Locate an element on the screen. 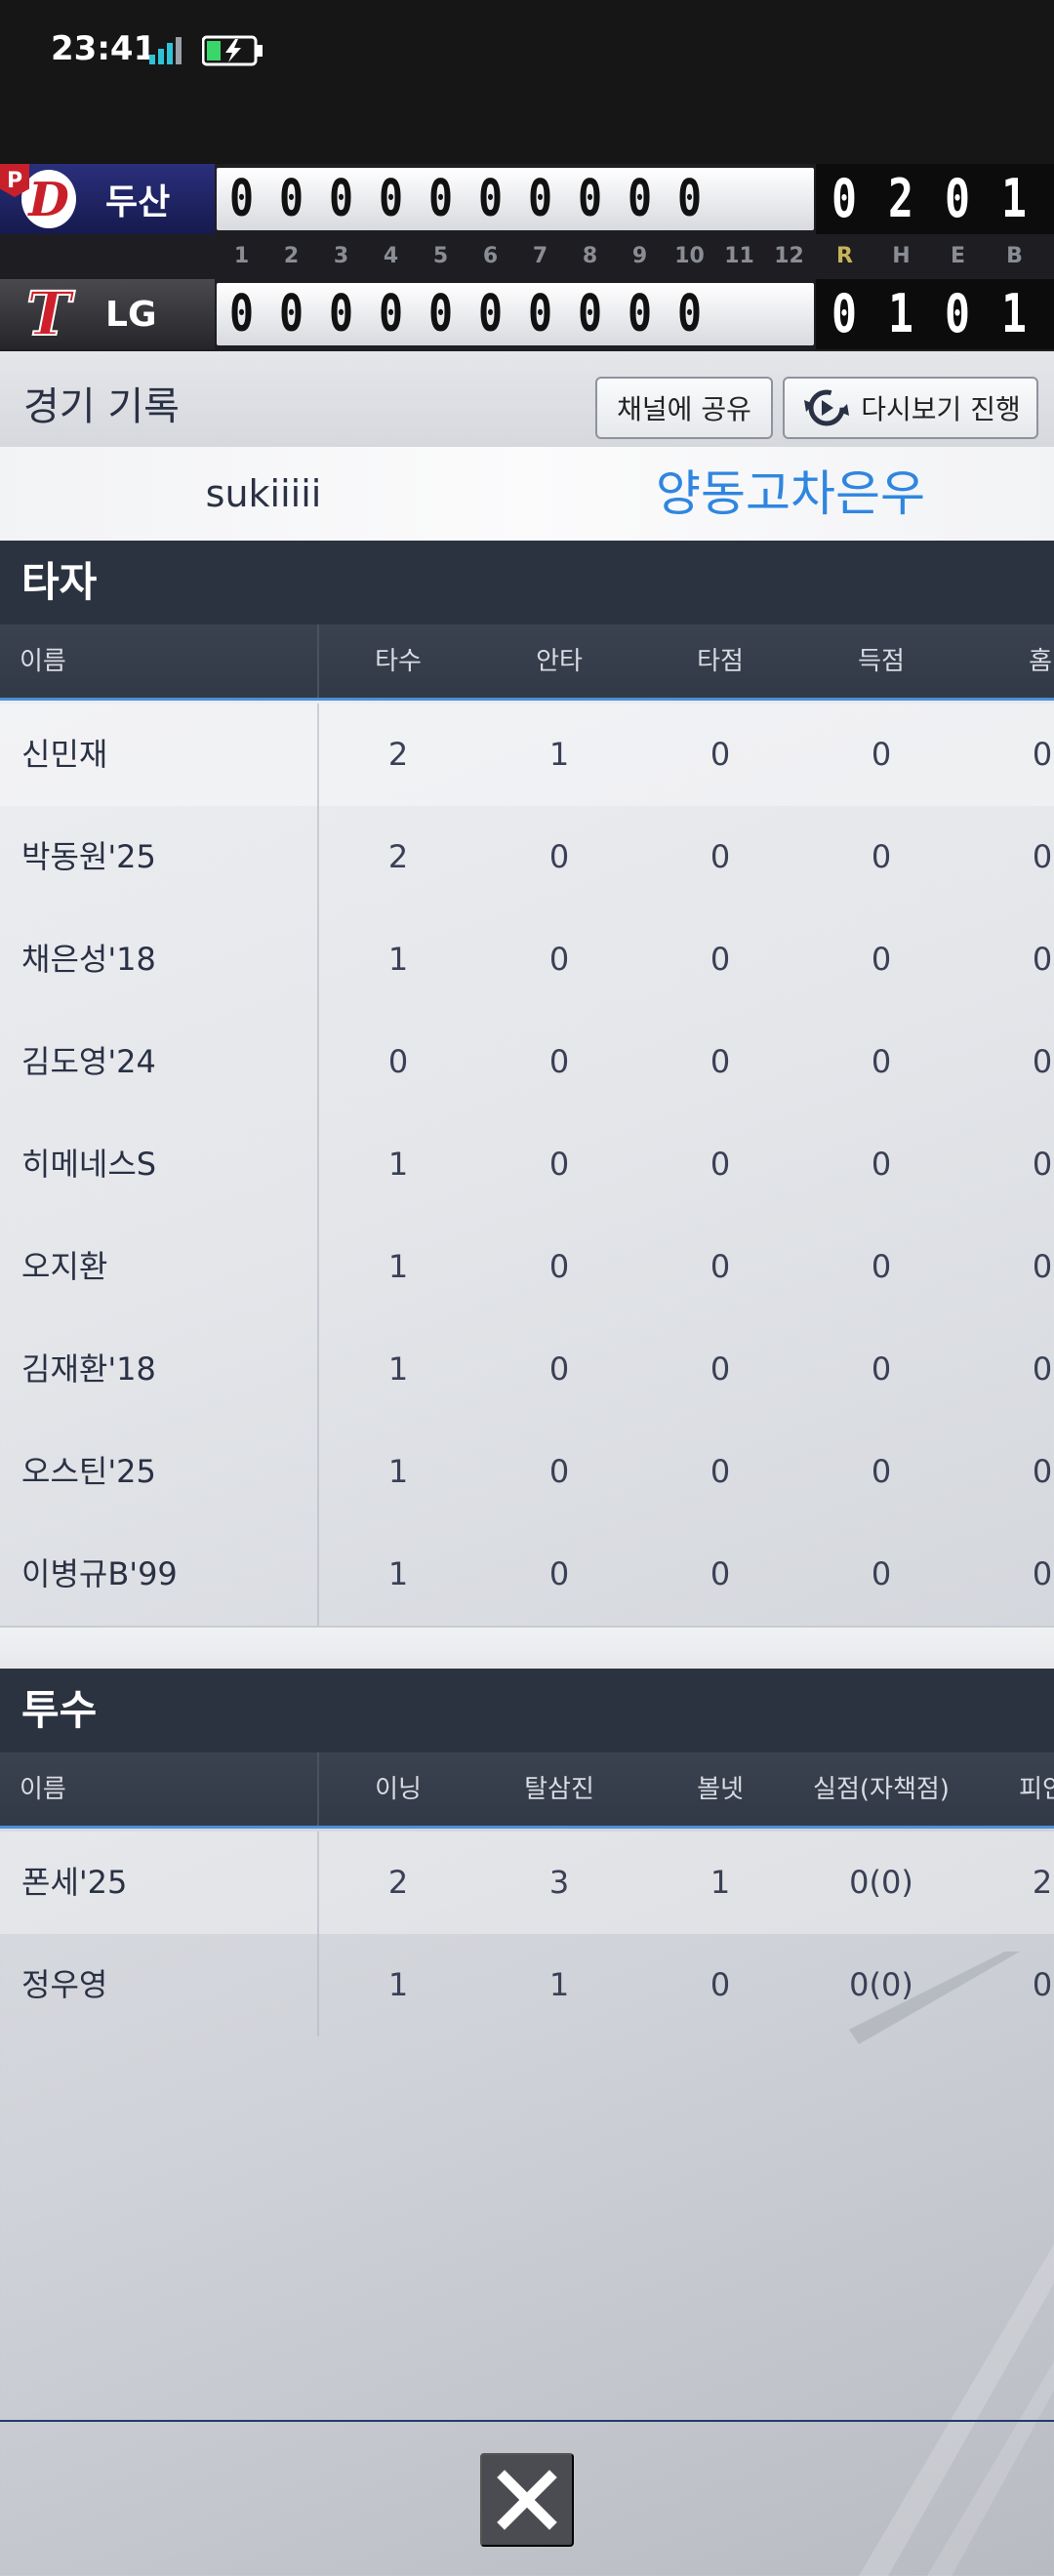 This screenshot has width=1054, height=2576. replay-button: 다시보기 진행 is located at coordinates (911, 408).